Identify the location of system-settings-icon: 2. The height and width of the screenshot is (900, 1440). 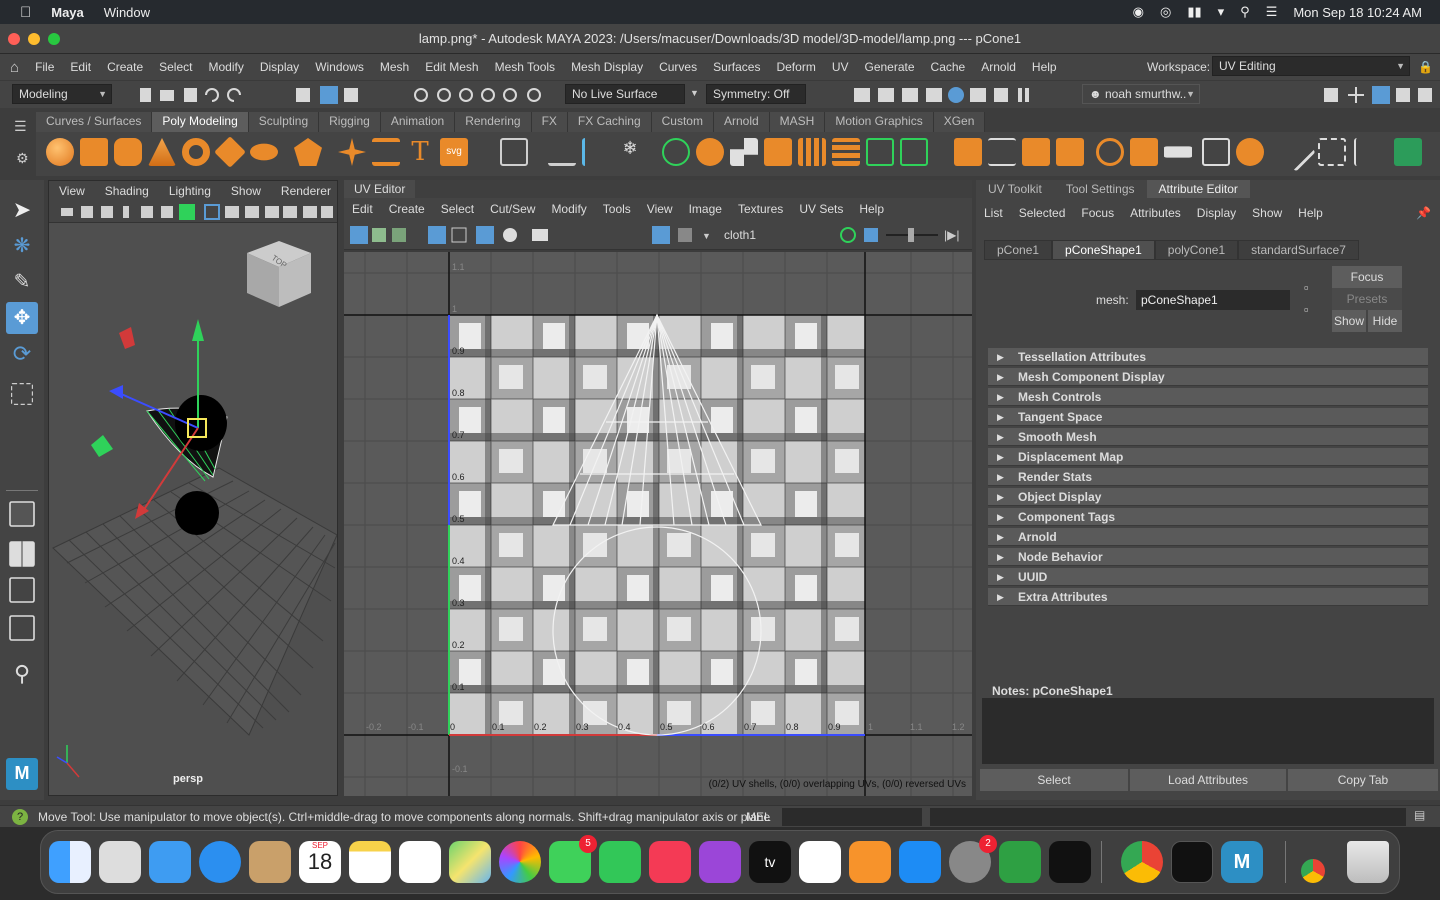
(973, 859).